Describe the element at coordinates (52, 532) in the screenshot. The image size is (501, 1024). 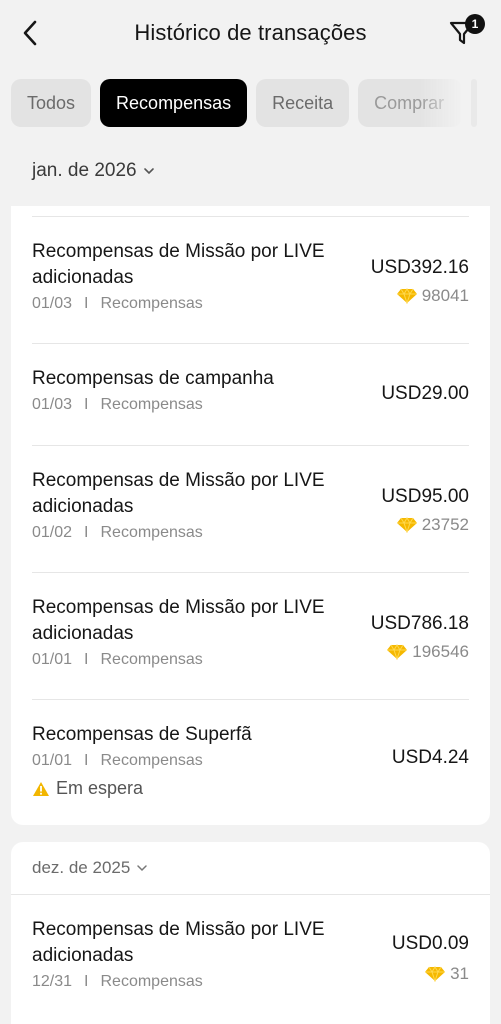
I see `transaction-date: 01/02` at that location.